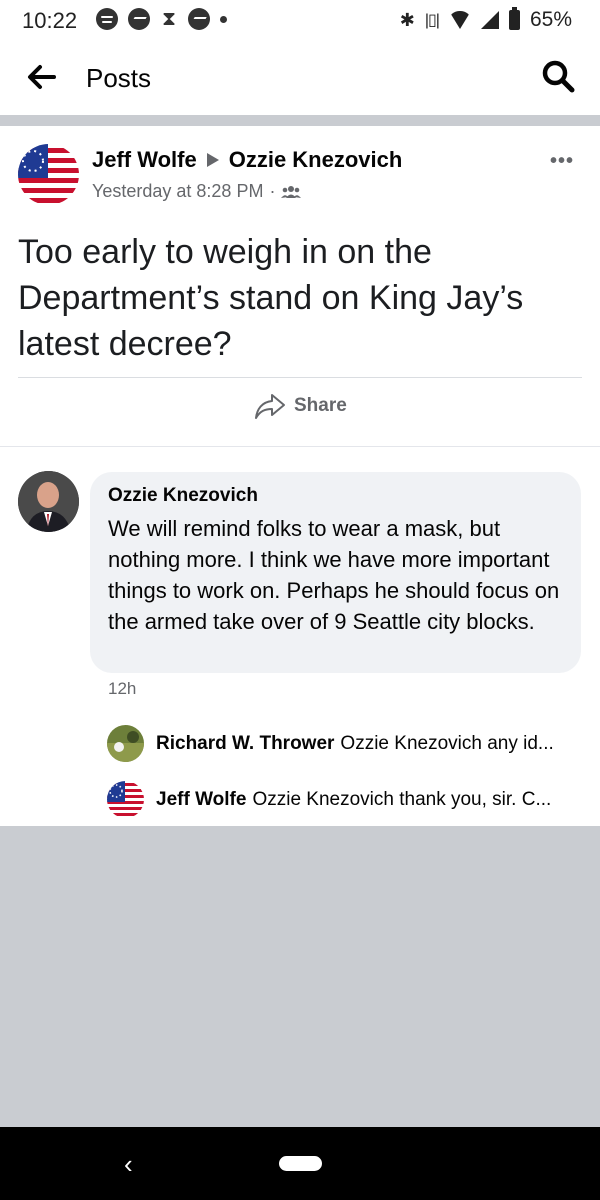 Image resolution: width=600 pixels, height=1200 pixels. What do you see at coordinates (459, 20) in the screenshot?
I see `wifi-icon` at bounding box center [459, 20].